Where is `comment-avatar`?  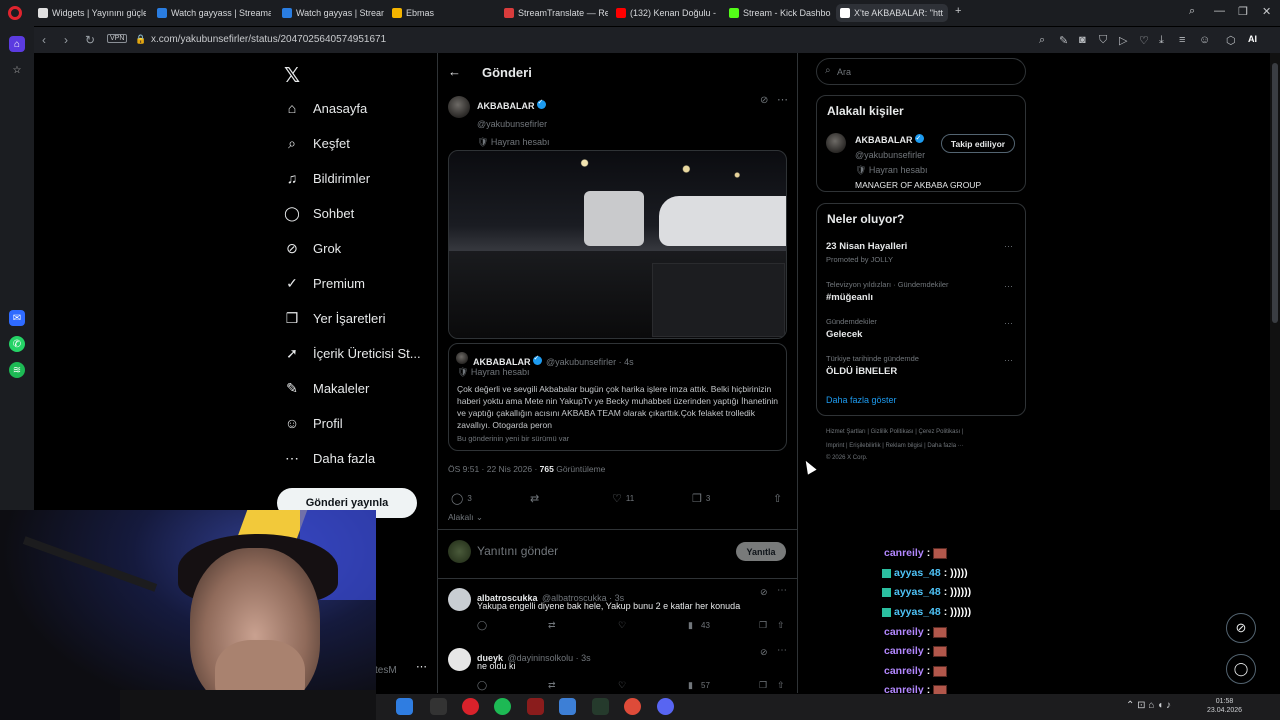 comment-avatar is located at coordinates (459, 659).